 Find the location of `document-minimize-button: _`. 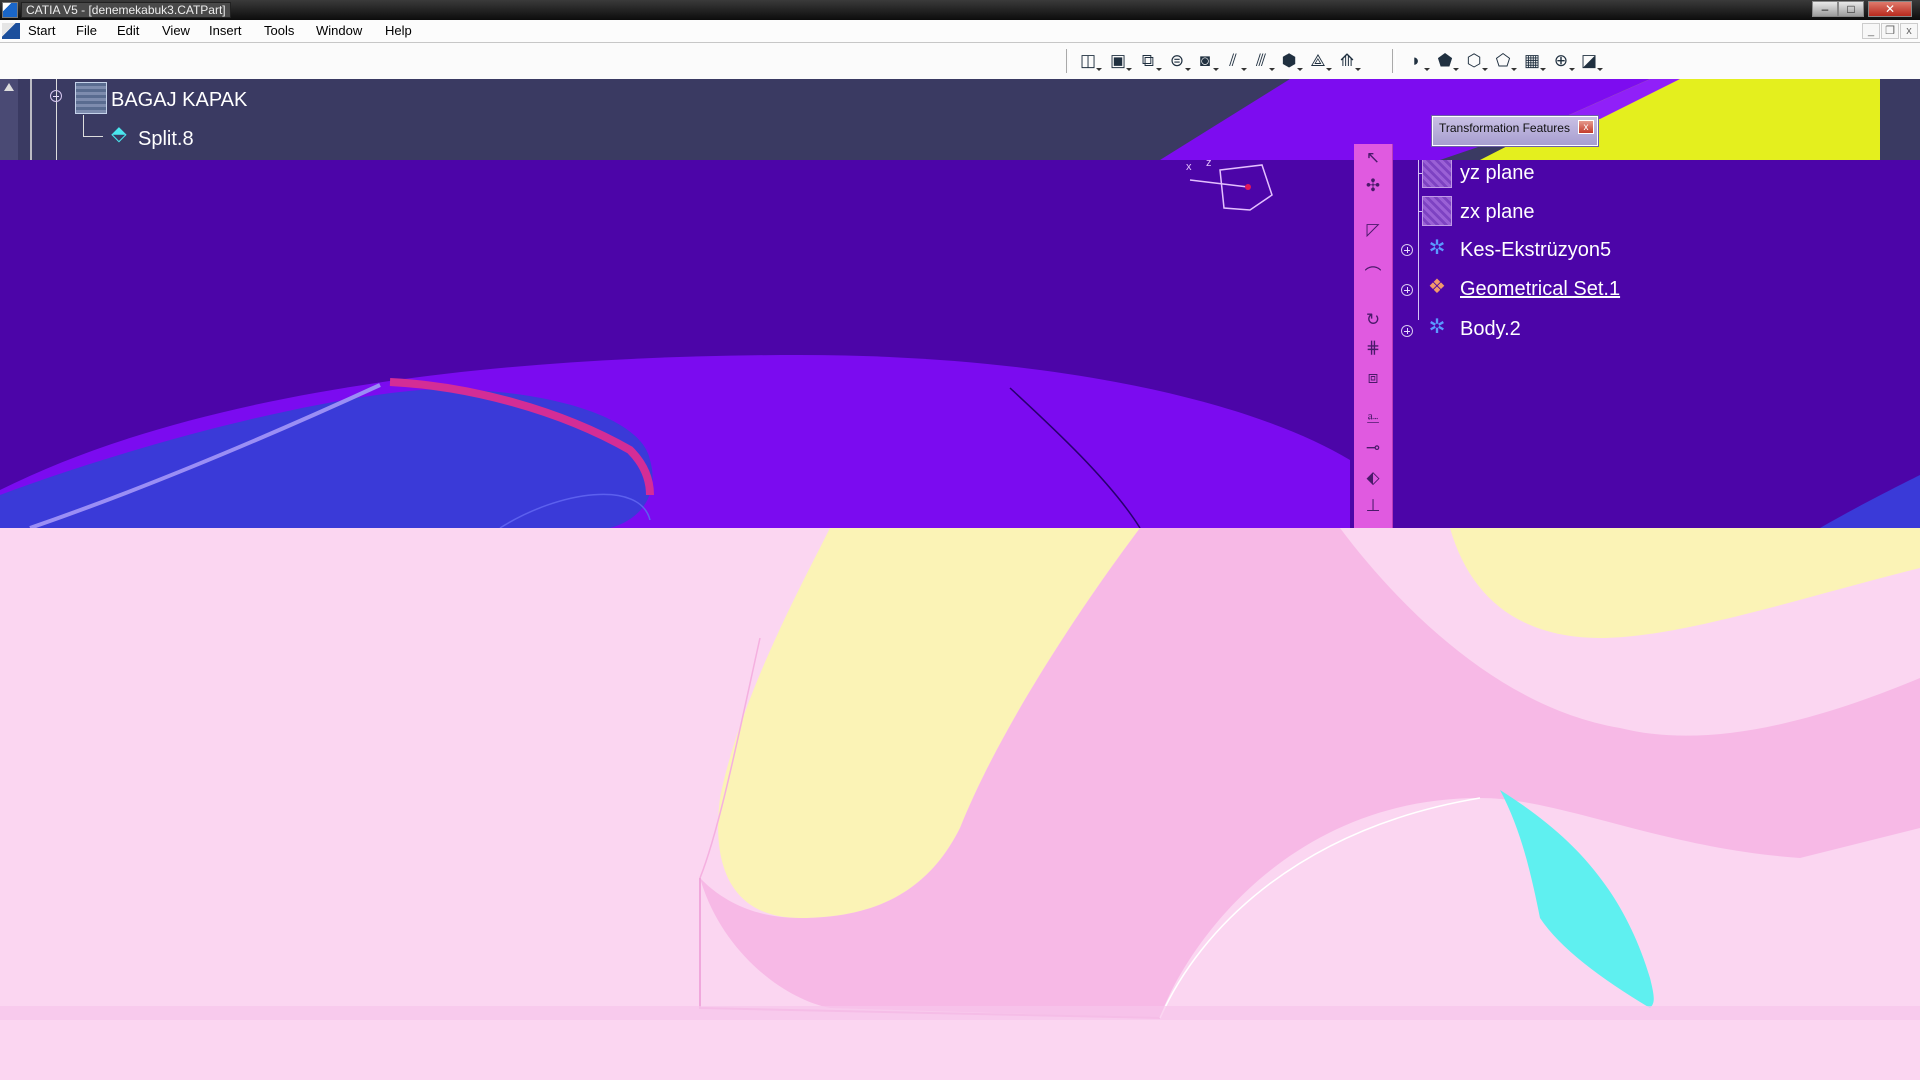

document-minimize-button: _ is located at coordinates (1871, 31).